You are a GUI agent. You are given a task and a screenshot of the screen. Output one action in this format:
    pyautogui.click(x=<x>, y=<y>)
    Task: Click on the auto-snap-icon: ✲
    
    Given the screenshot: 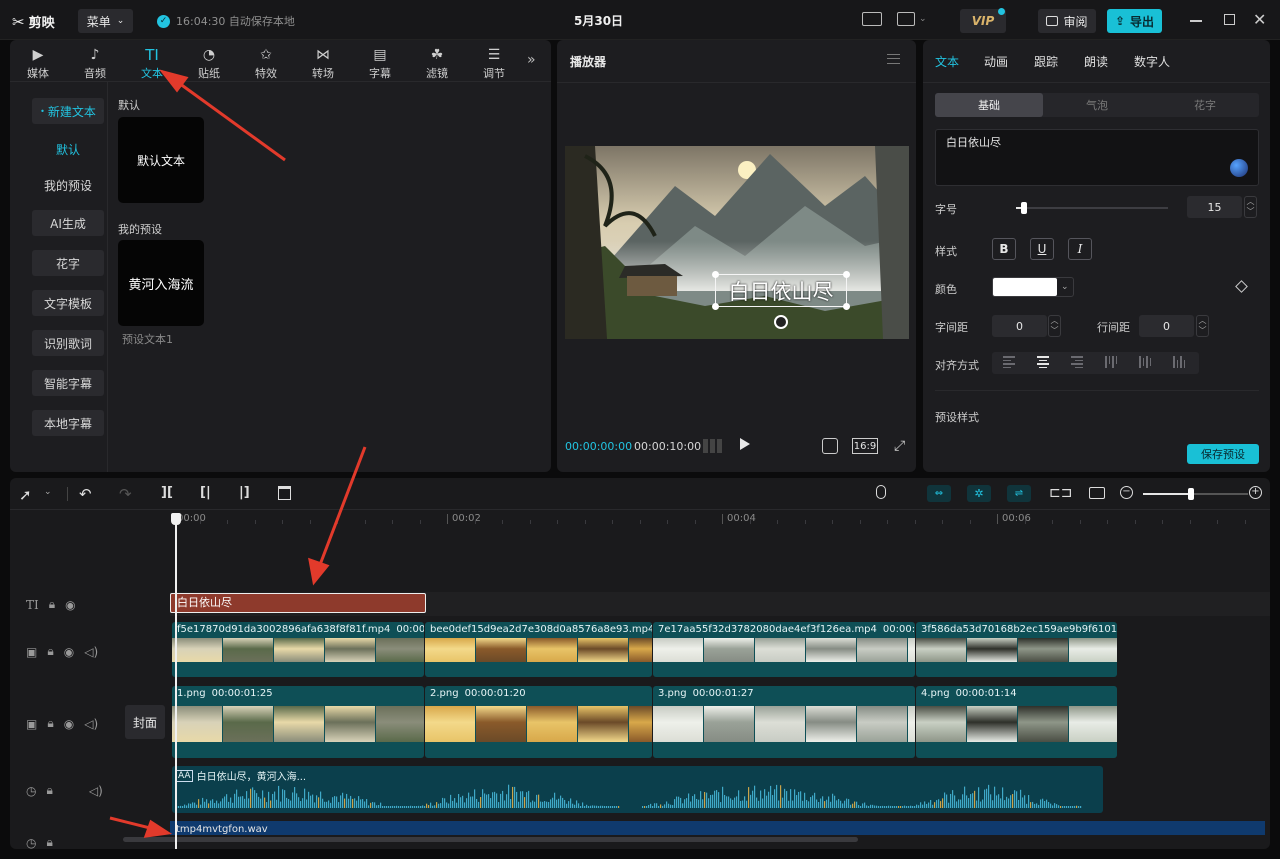 What is the action you would take?
    pyautogui.click(x=979, y=493)
    